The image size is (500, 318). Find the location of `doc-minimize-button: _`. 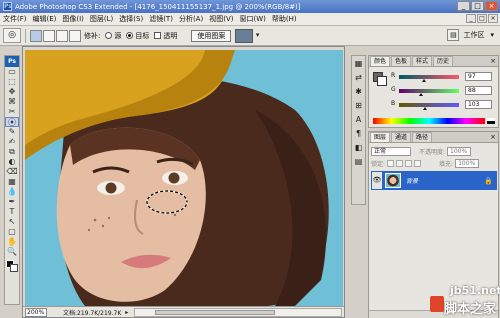

doc-minimize-button: _ is located at coordinates (471, 18).